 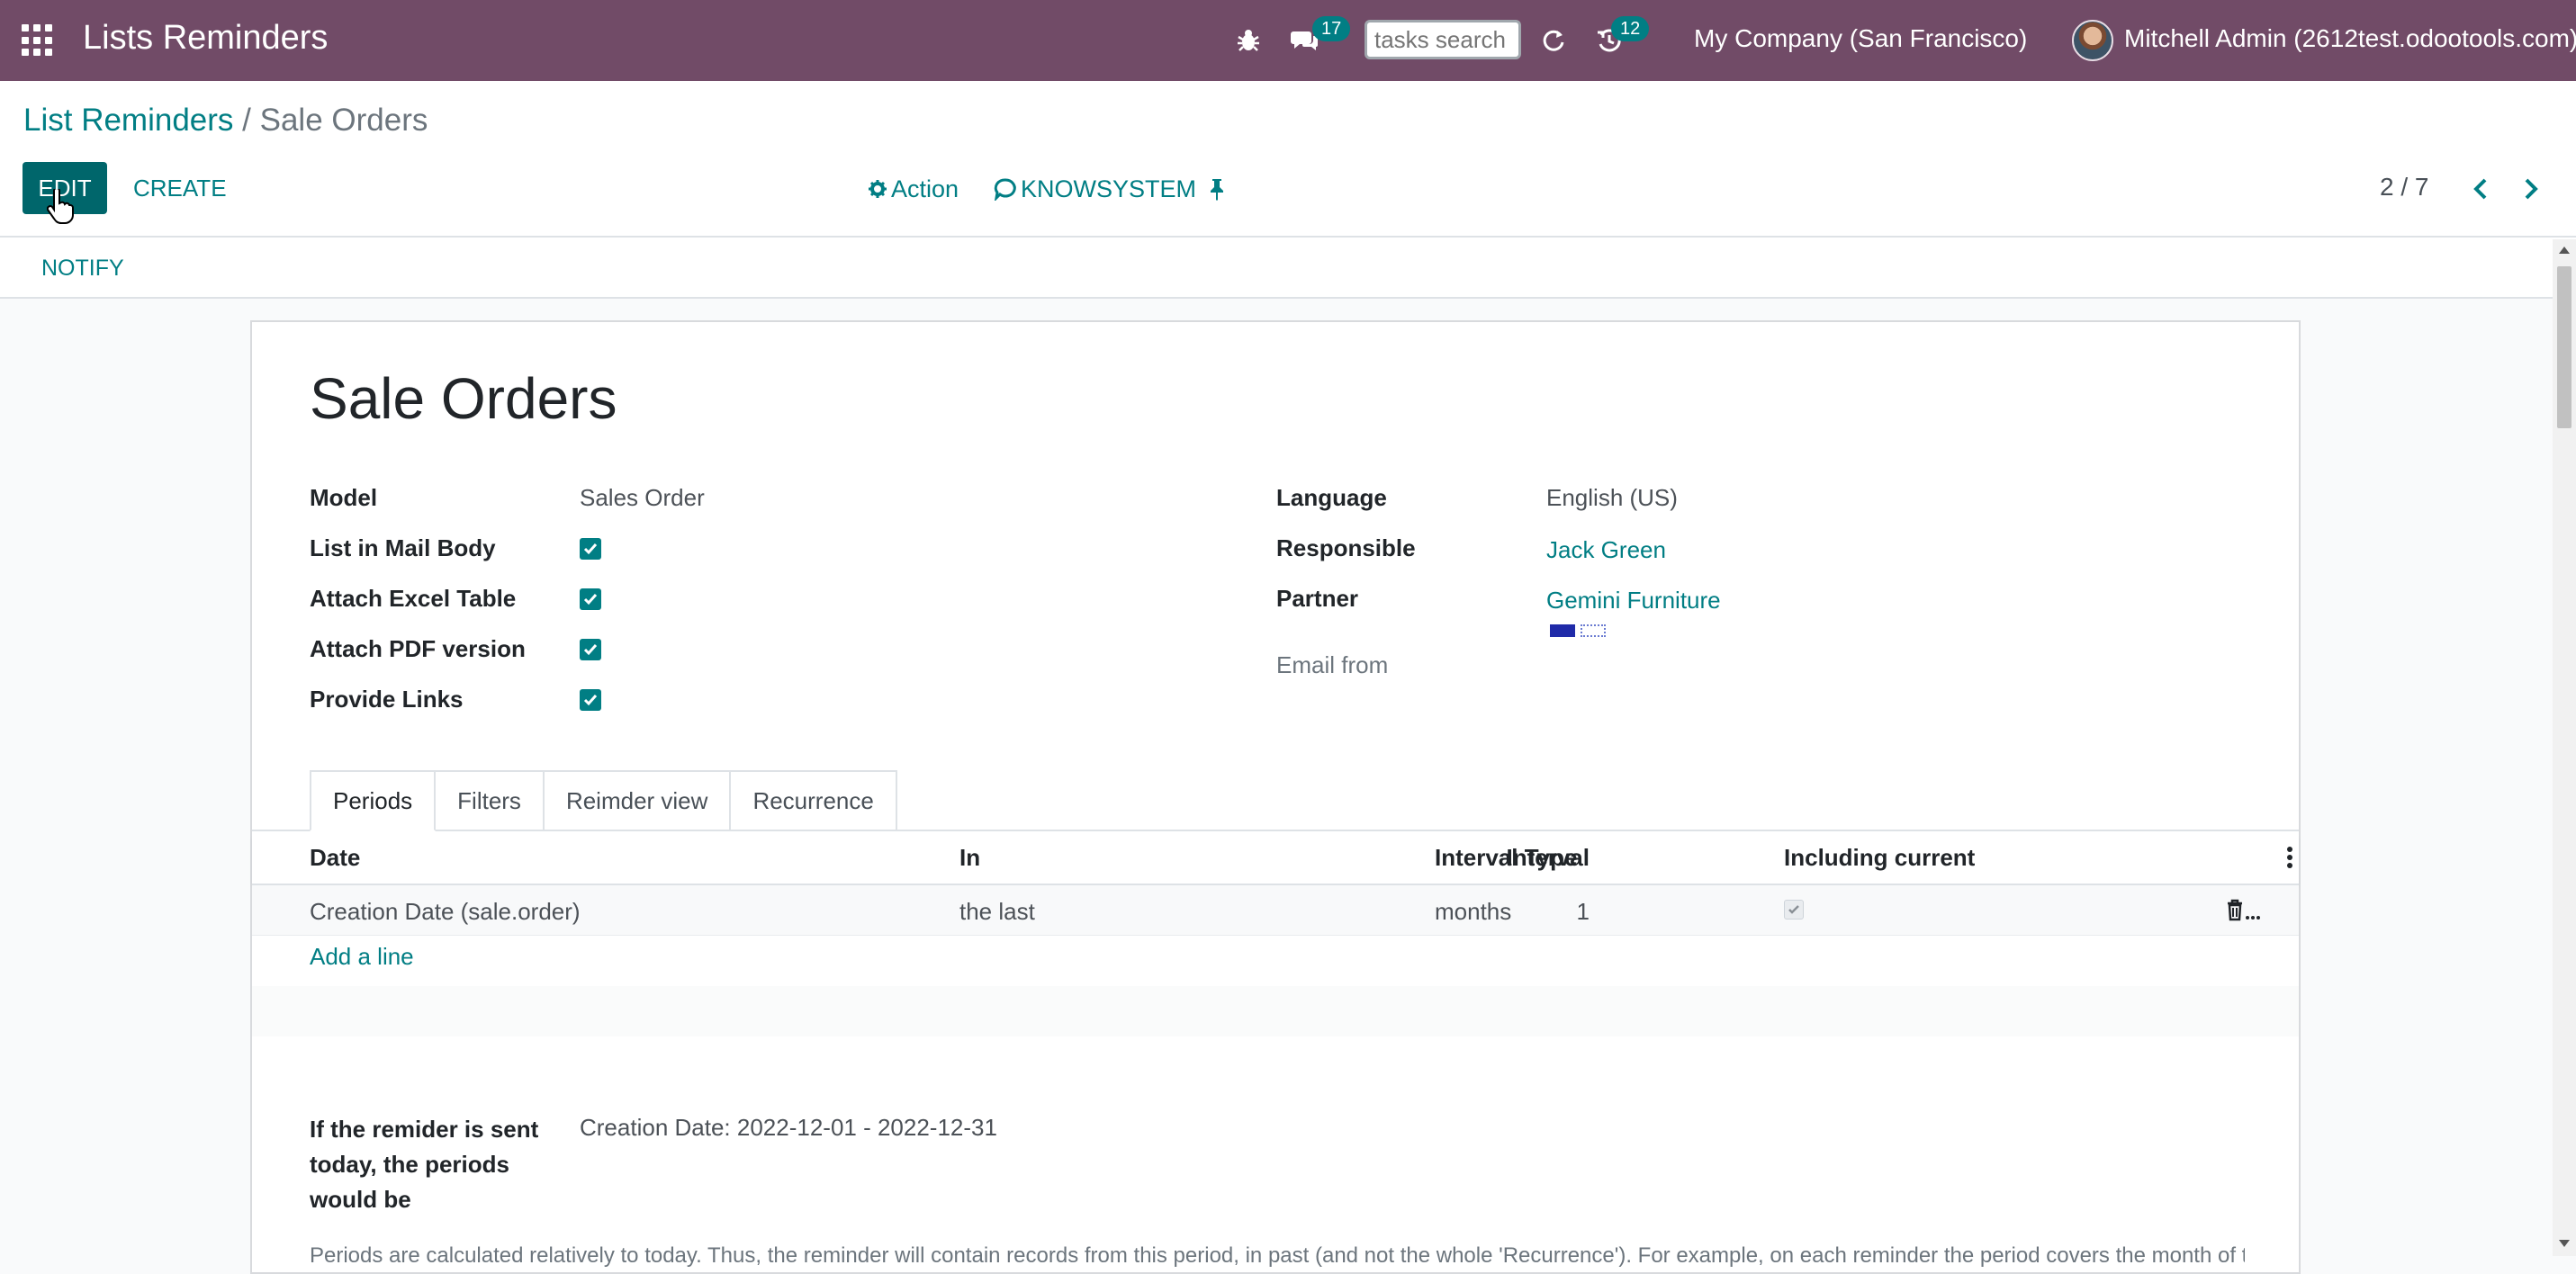 I want to click on page-scrollbar, so click(x=2564, y=747).